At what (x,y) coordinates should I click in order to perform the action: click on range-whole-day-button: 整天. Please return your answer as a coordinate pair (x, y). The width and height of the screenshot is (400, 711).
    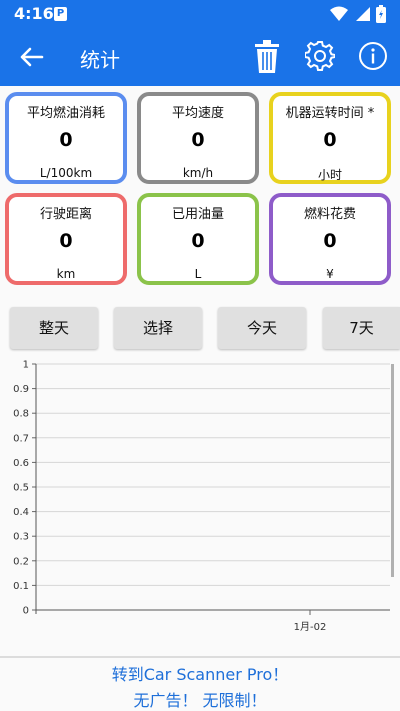
    Looking at the image, I should click on (54, 328).